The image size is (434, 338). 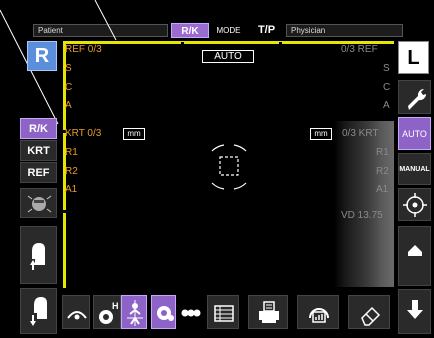 I want to click on chinrest-up-button, so click(x=39, y=255).